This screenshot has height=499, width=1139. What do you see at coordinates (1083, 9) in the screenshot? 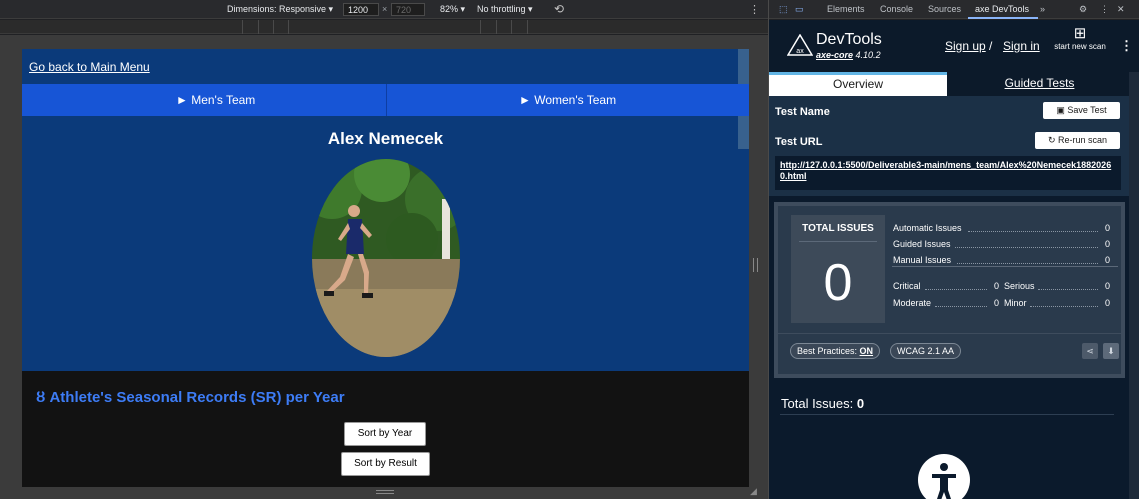
I see `gear-icon: ⚙` at bounding box center [1083, 9].